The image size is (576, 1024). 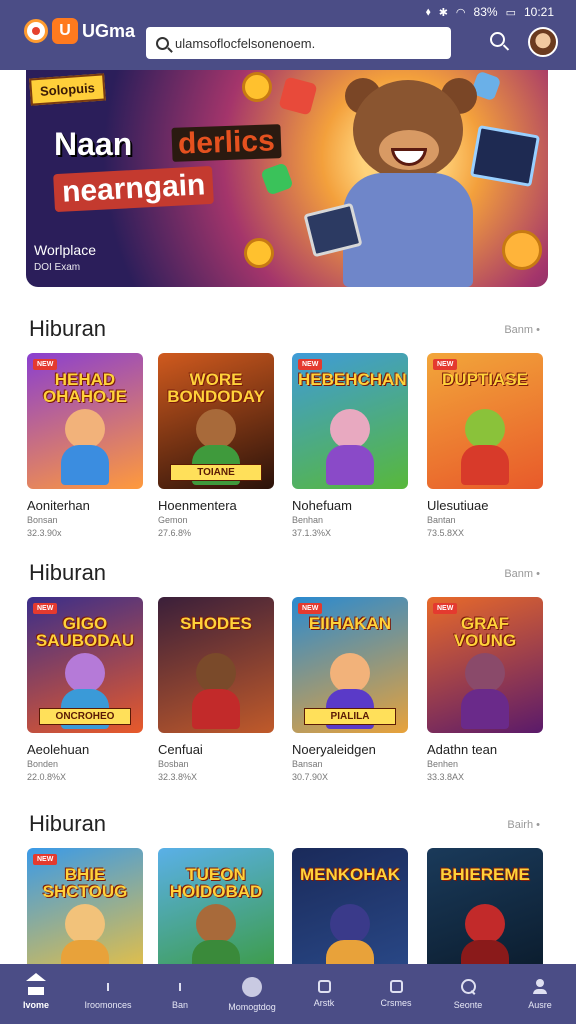 I want to click on top-header: ⬧ ✱ ◠ 83% ▭ 10:21 U UGma, so click(x=288, y=35).